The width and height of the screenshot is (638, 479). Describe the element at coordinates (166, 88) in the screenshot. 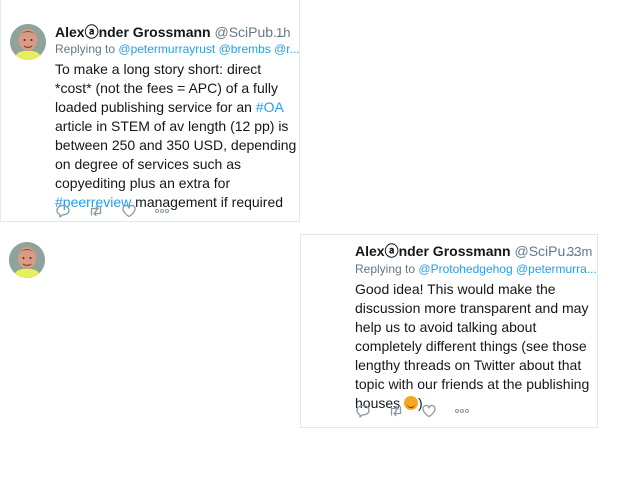

I see `text-segment: *cost* (not the fees = APC) of a fully` at that location.